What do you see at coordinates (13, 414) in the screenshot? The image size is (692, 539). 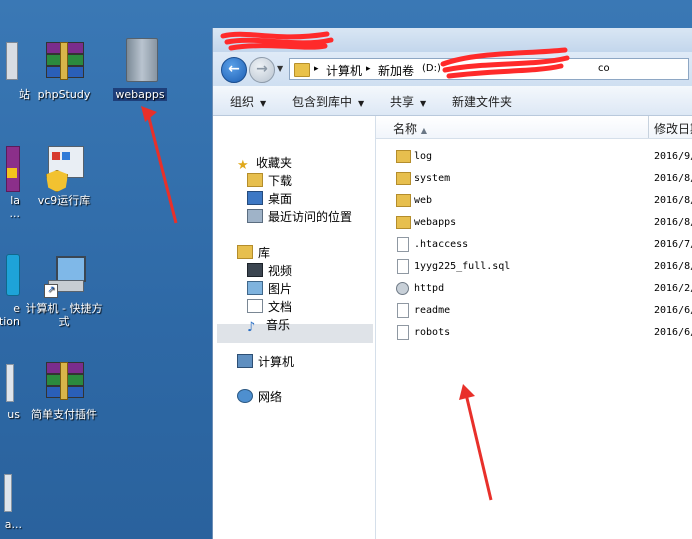 I see `desktop-icon-label: us` at bounding box center [13, 414].